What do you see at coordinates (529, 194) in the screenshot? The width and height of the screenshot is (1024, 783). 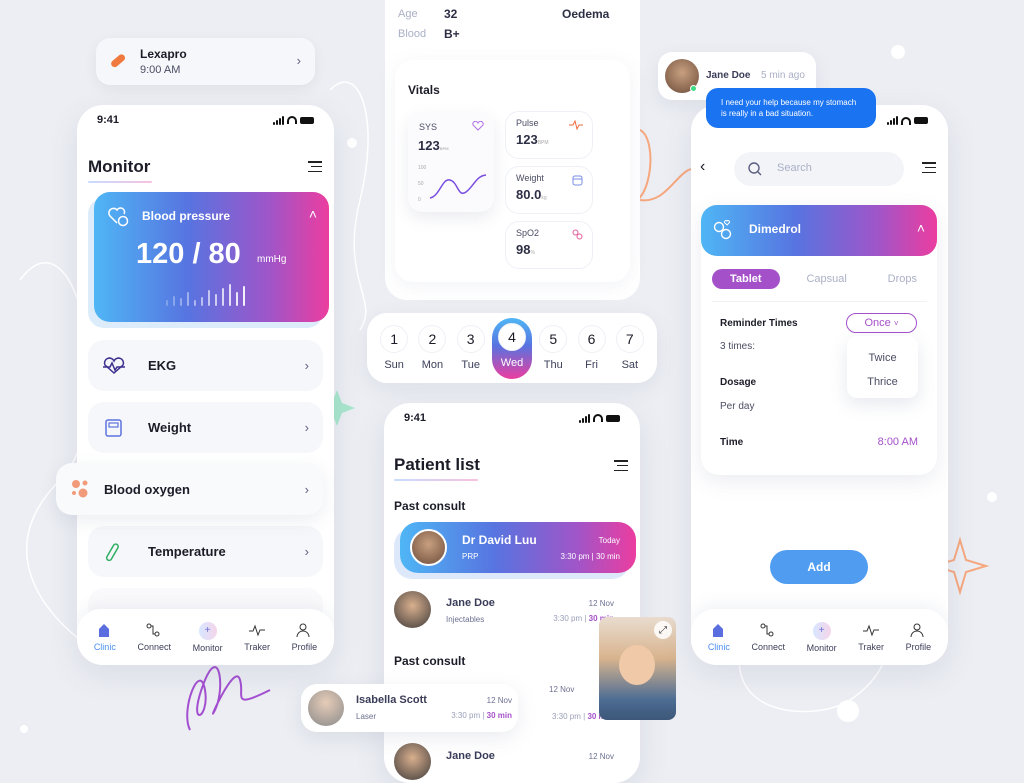 I see `vital-value: 80.0` at bounding box center [529, 194].